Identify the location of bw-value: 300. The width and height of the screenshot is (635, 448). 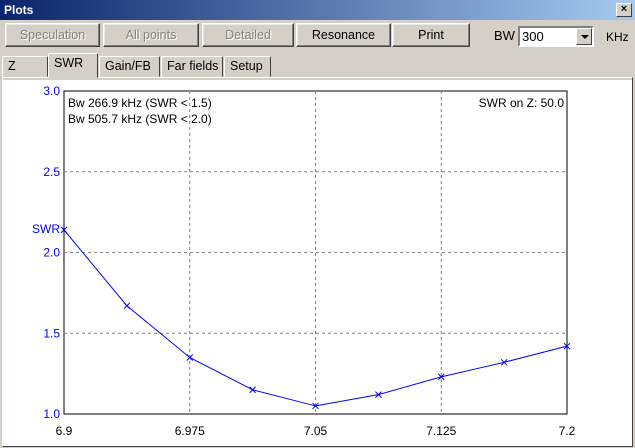
(533, 36).